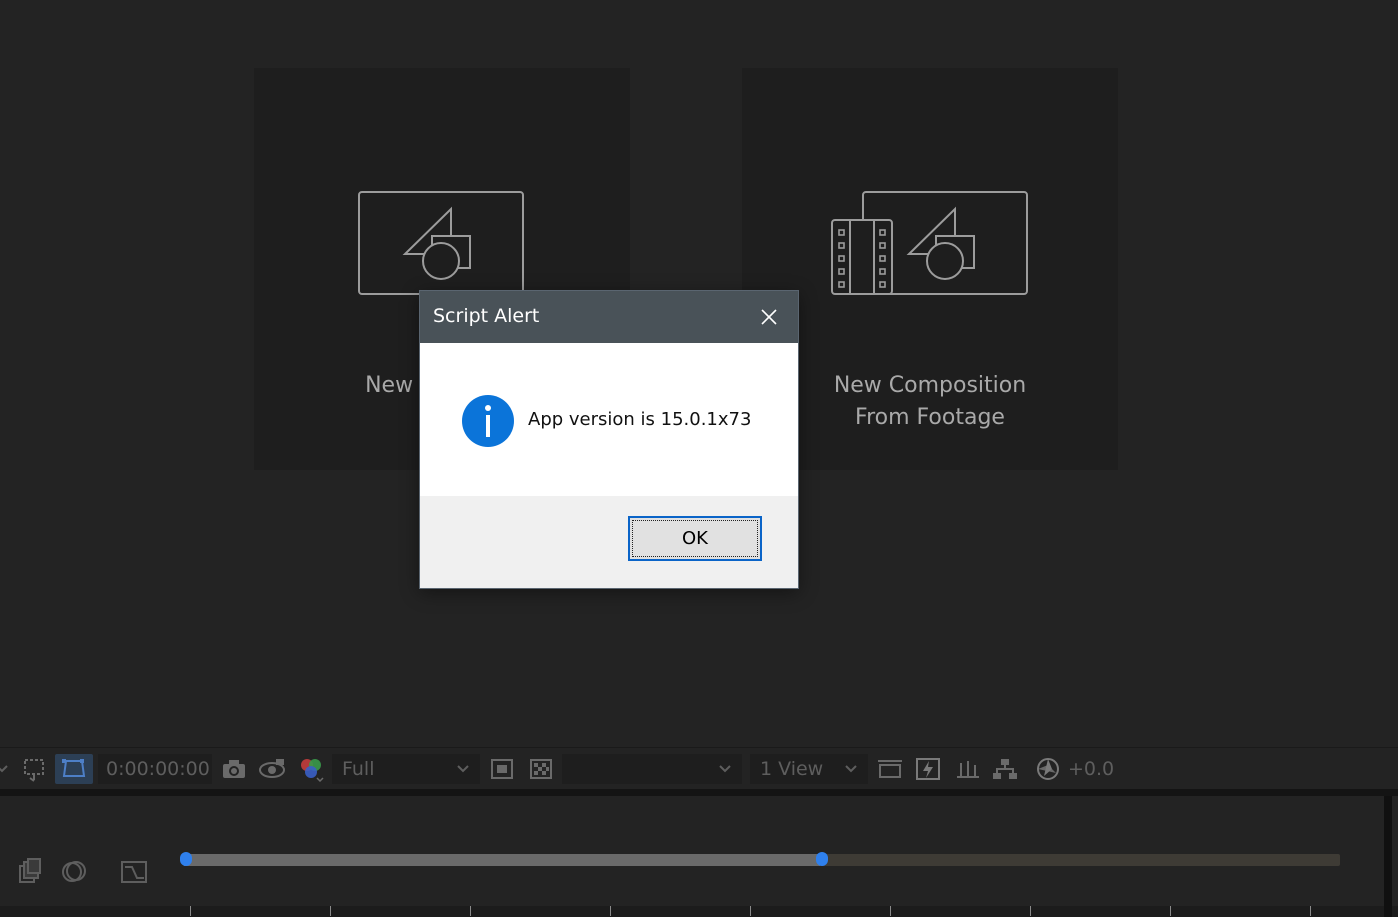 This screenshot has height=917, width=1398. I want to click on dialog-body: App version is 15.0.1x73, so click(609, 419).